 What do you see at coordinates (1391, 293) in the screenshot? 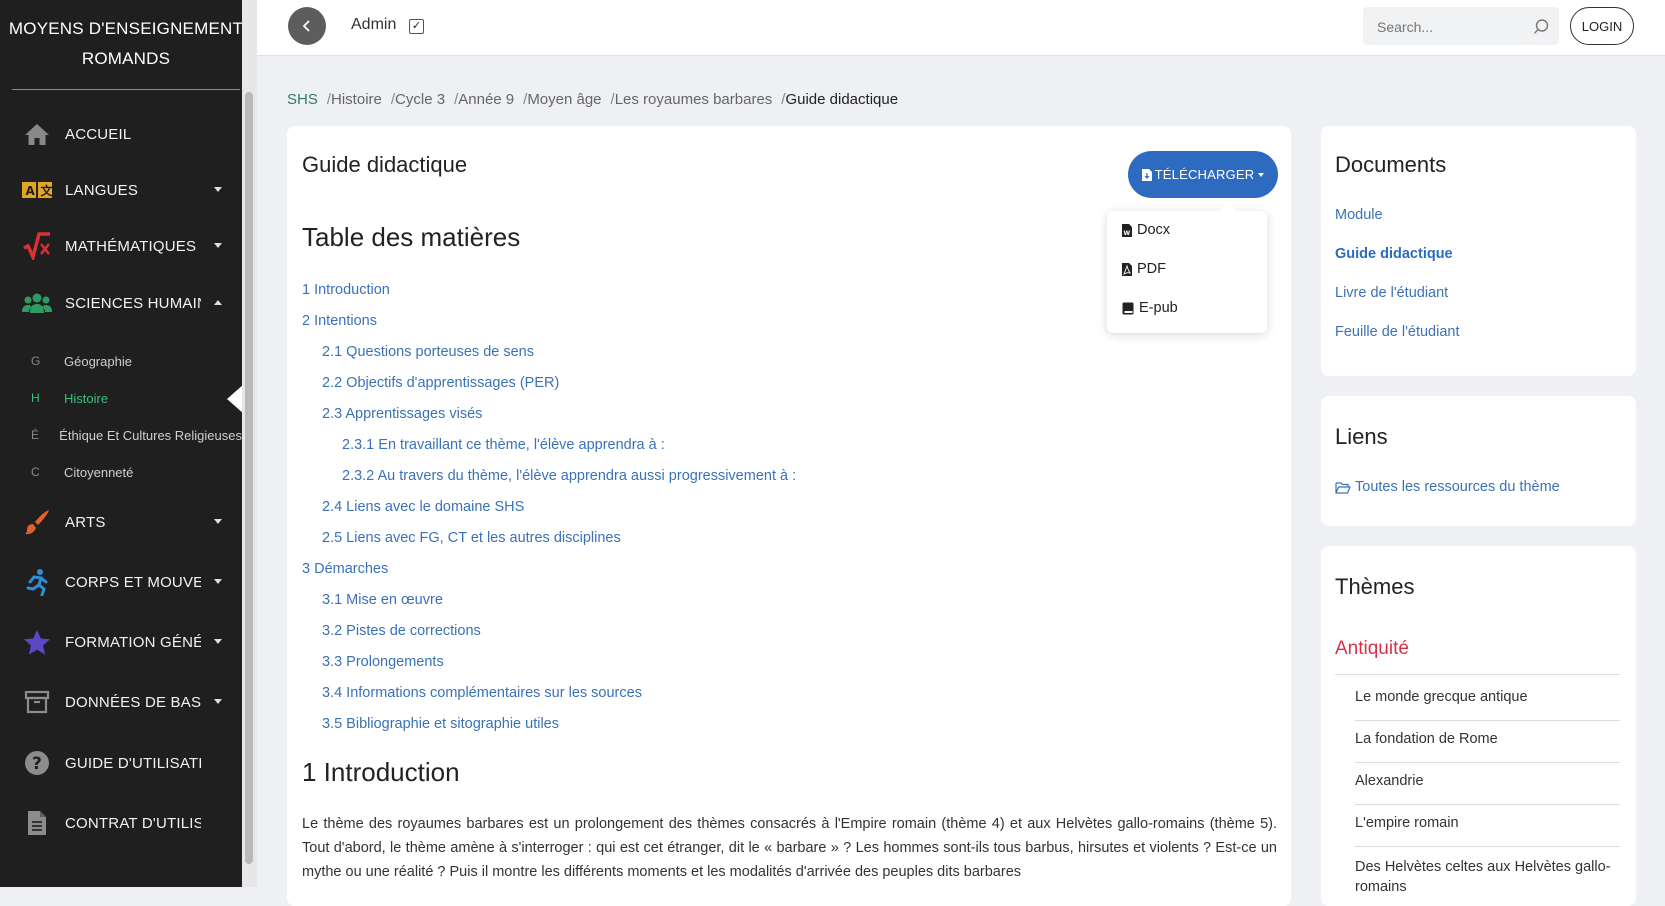
I see `document-link-livre: Livre de l'étudiant` at bounding box center [1391, 293].